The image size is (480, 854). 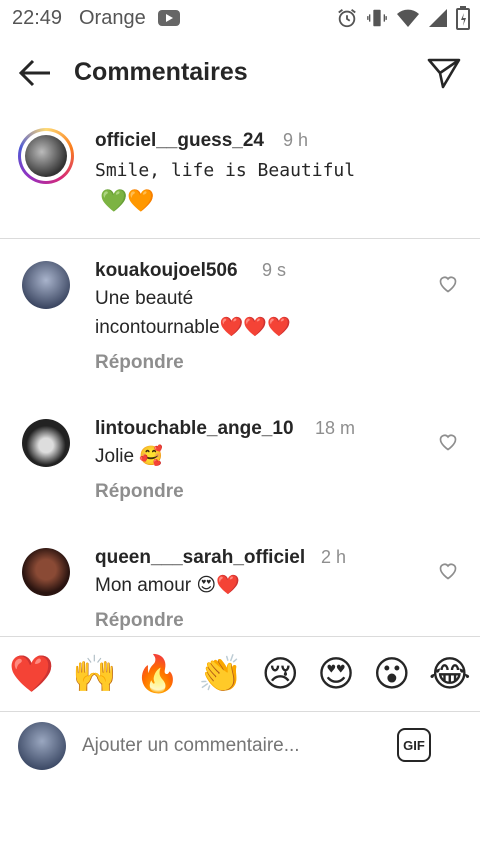 I want to click on reaction-clap: 👏, so click(x=220, y=674).